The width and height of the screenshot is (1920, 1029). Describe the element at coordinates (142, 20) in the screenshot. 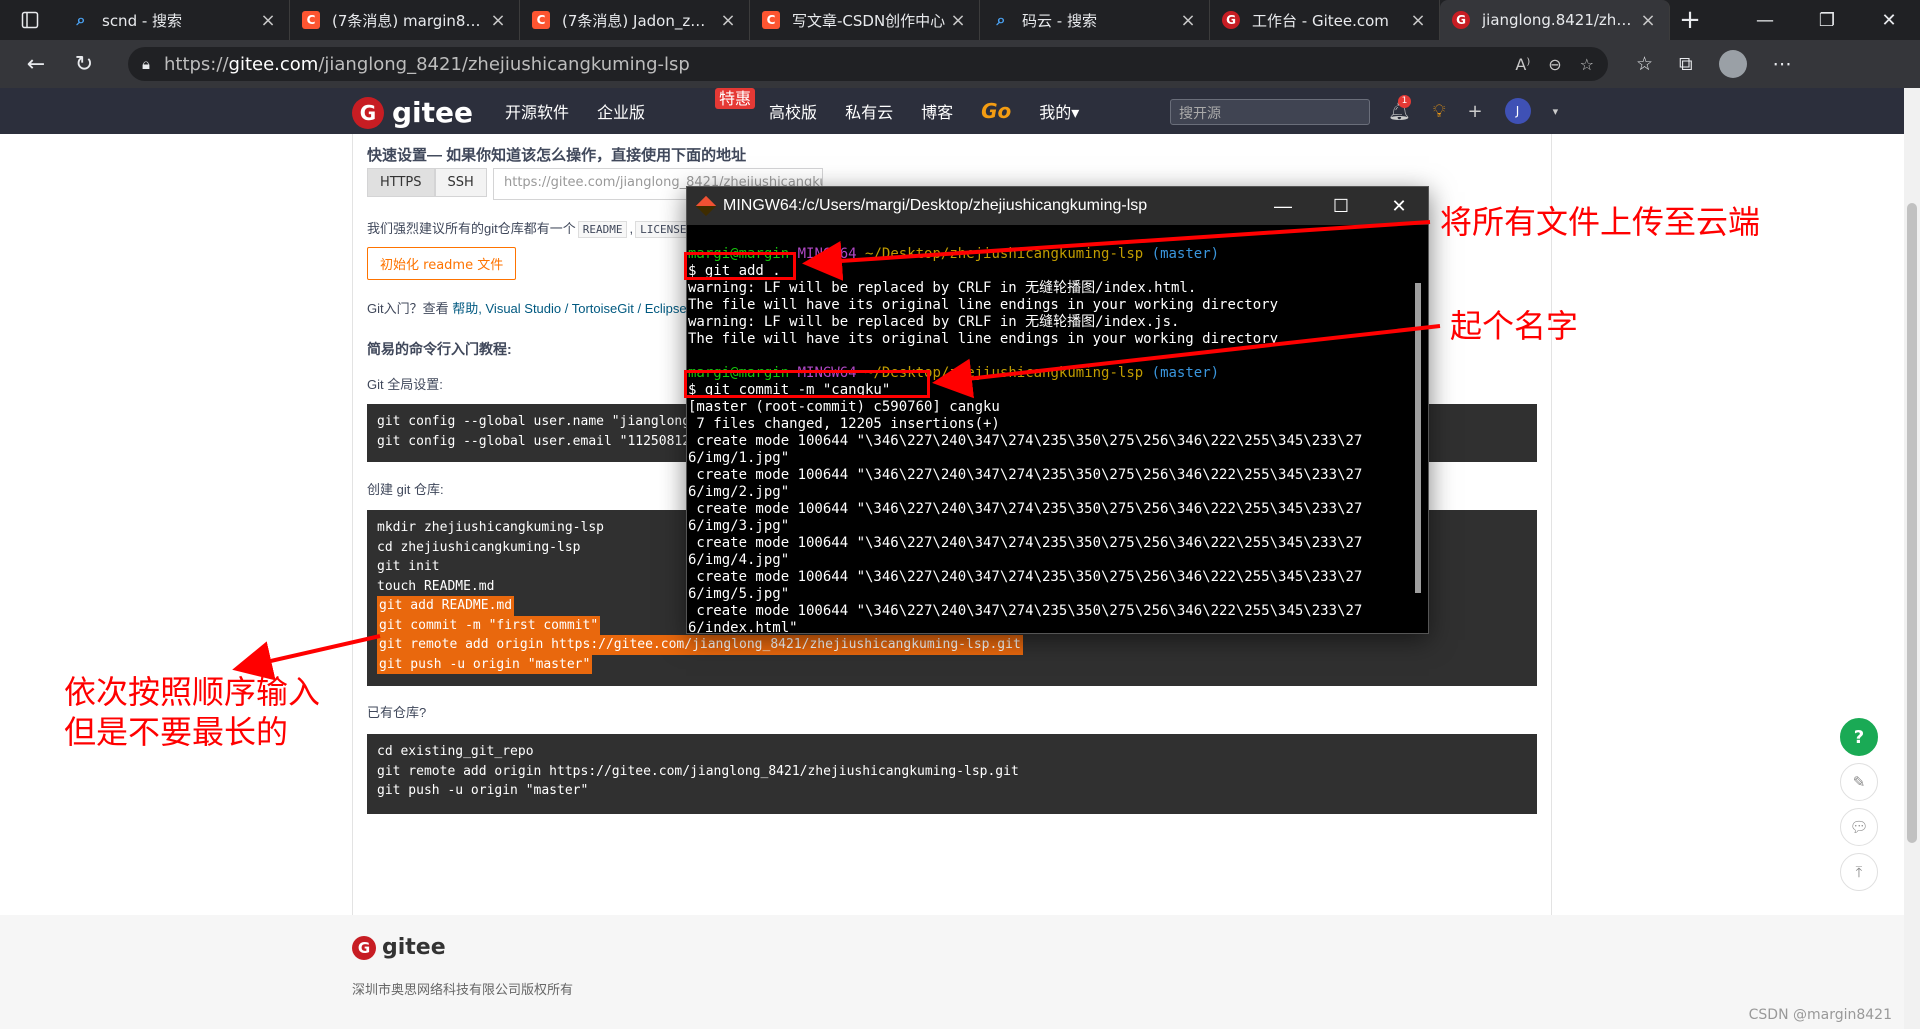

I see `tab-title: scnd - 搜索` at that location.